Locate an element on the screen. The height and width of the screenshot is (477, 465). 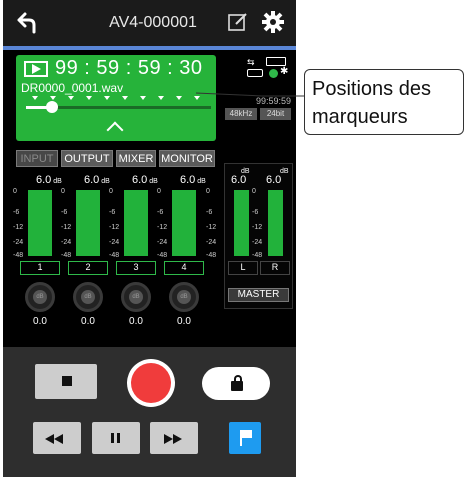
master-left-bar is located at coordinates (241, 223).